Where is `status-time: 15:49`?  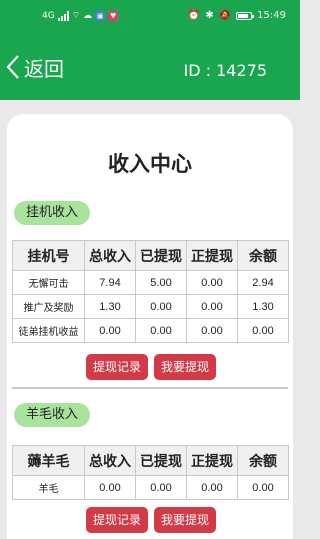 status-time: 15:49 is located at coordinates (271, 15).